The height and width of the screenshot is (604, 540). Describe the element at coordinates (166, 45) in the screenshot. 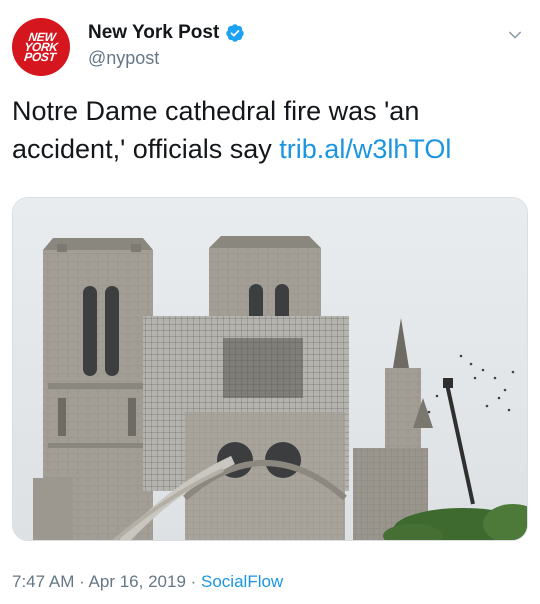

I see `author-info: New York Post @nypost` at that location.